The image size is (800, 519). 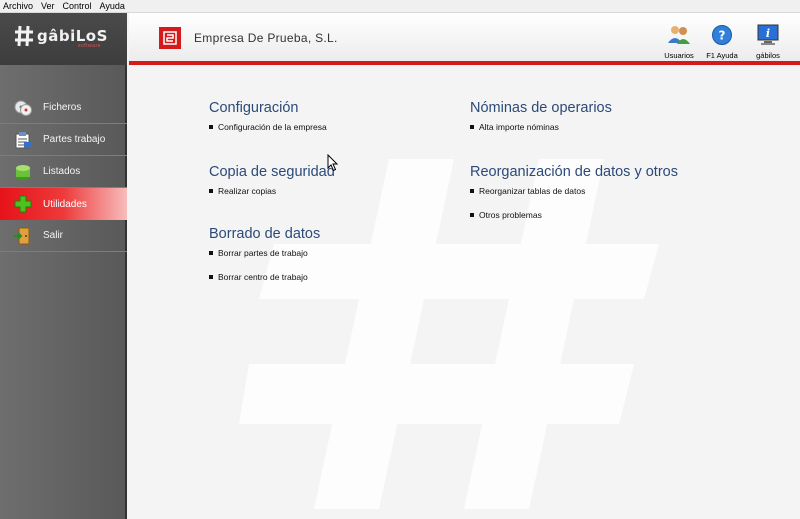 What do you see at coordinates (63, 39) in the screenshot?
I see `app-logo: gâbiLoS software` at bounding box center [63, 39].